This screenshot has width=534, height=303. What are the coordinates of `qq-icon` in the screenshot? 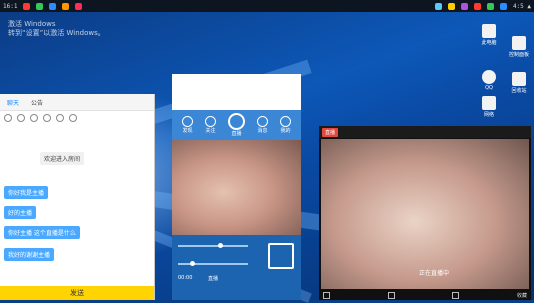 It's located at (489, 77).